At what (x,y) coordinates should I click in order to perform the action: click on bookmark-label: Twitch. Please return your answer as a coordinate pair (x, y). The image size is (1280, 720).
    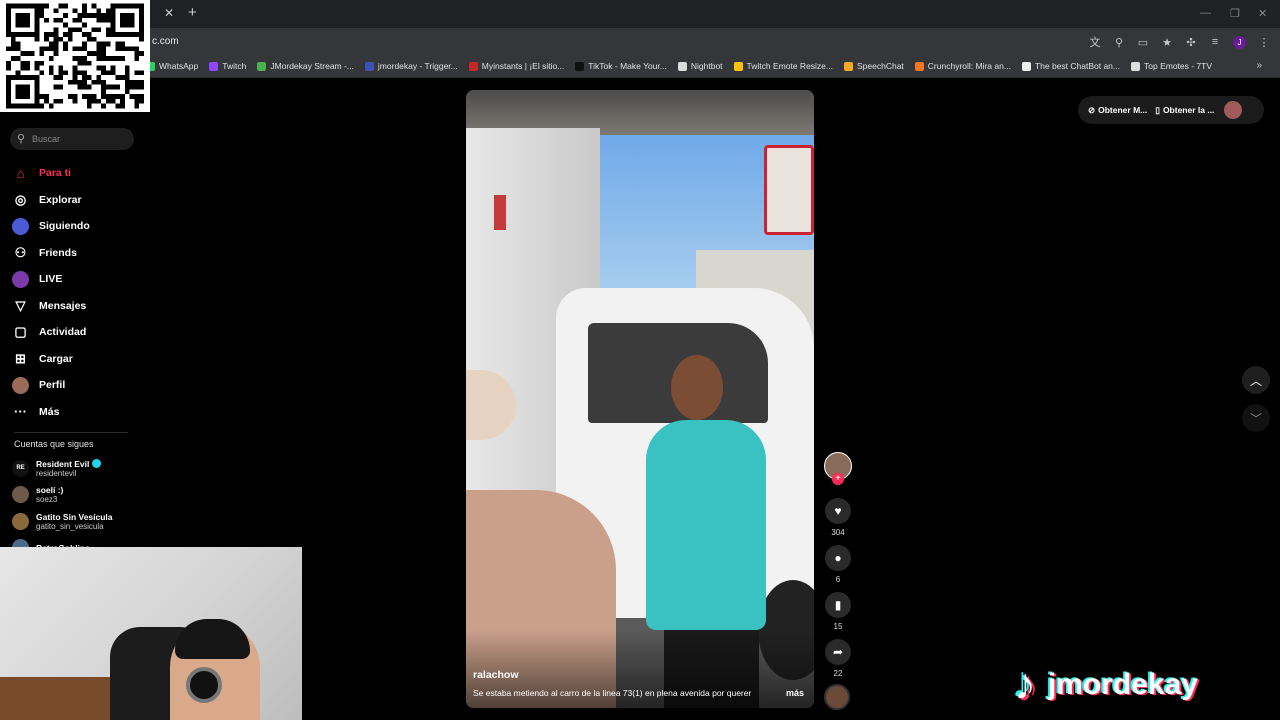
    Looking at the image, I should click on (234, 66).